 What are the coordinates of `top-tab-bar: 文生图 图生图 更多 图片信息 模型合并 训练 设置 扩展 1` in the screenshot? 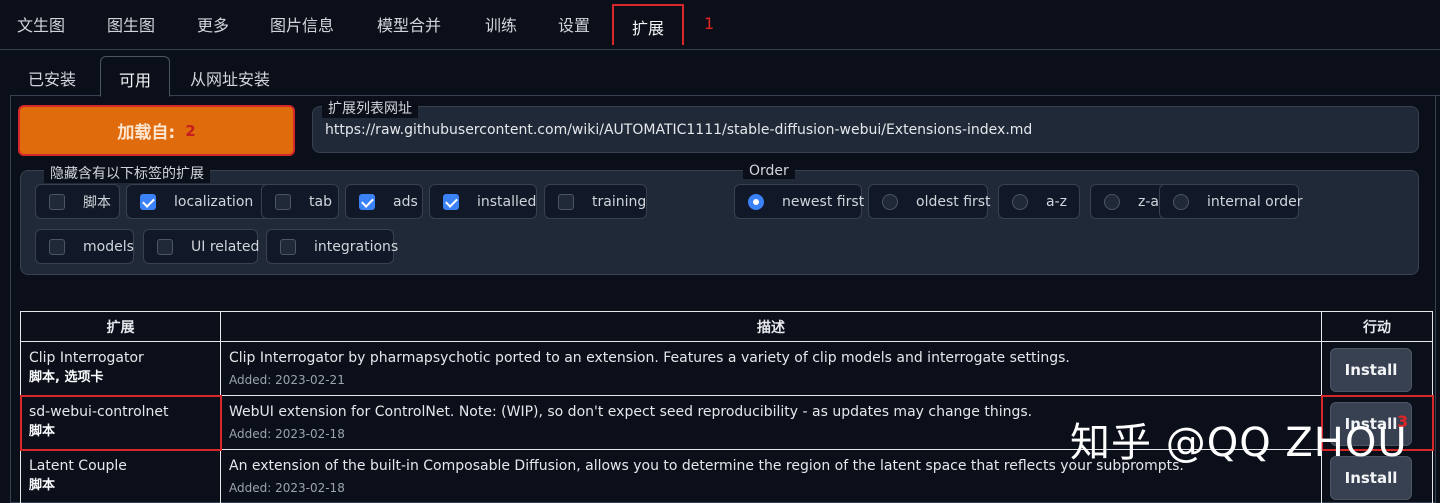 It's located at (720, 25).